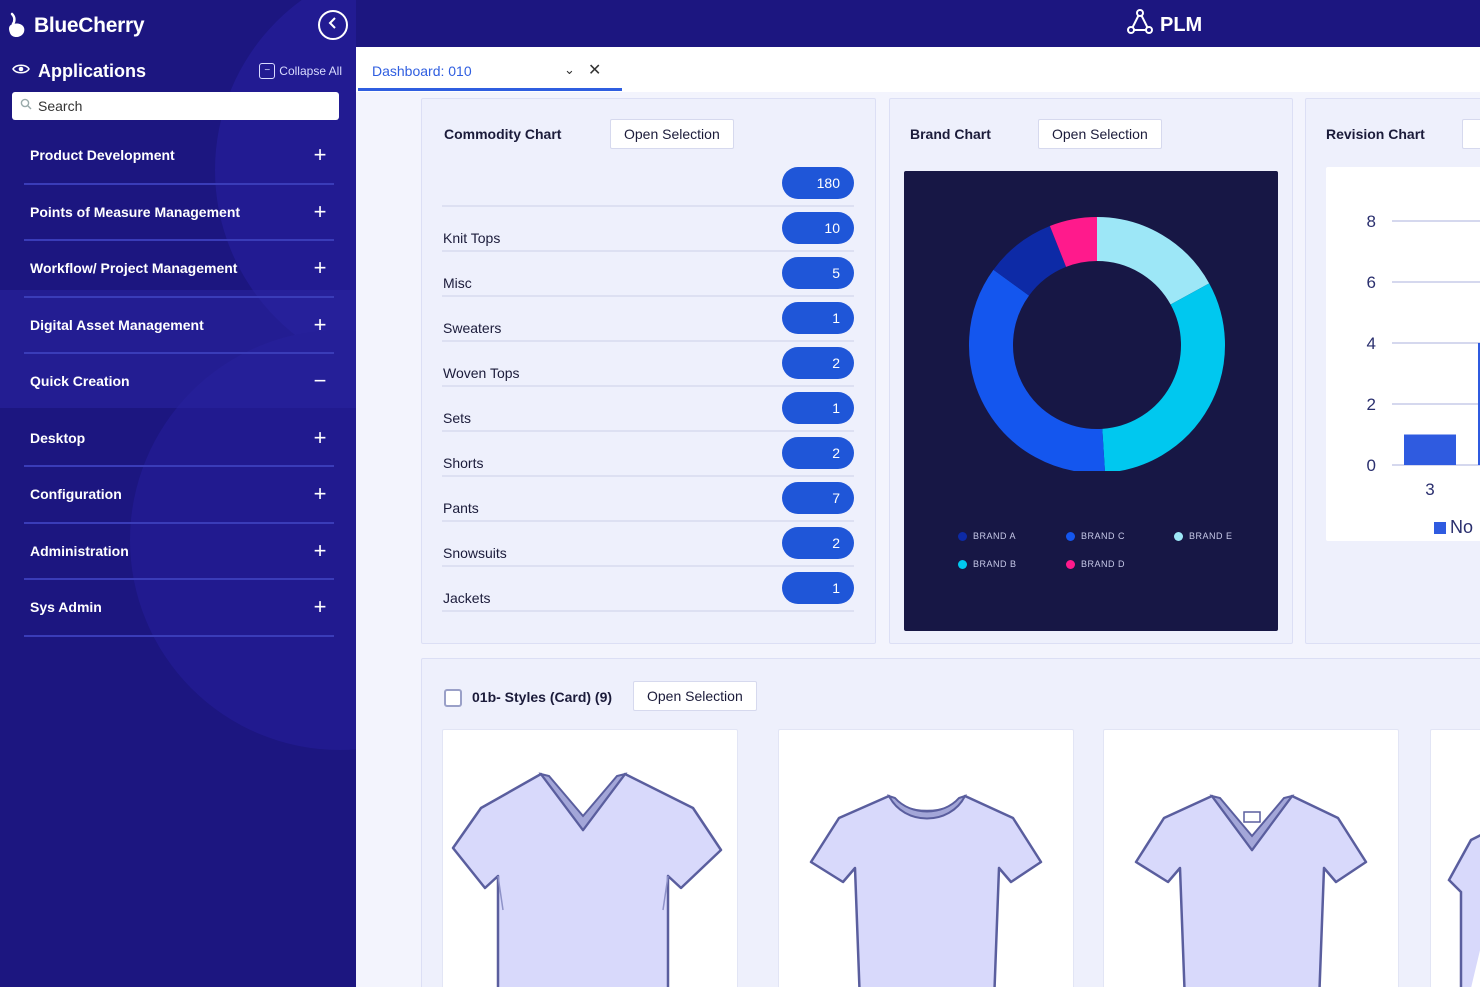 The image size is (1480, 987). Describe the element at coordinates (648, 320) in the screenshot. I see `commodity-row: Sweaters 1` at that location.